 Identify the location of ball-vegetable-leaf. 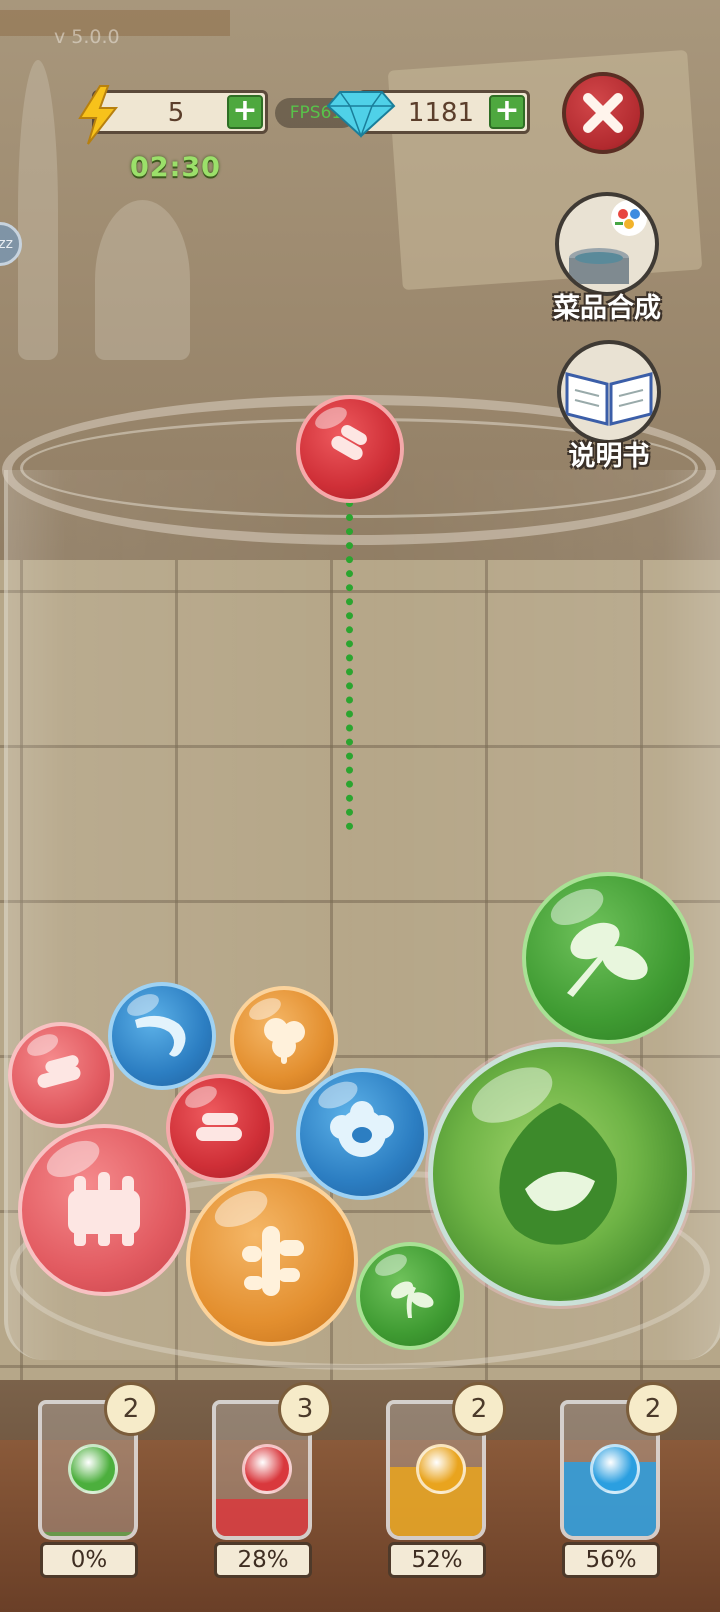
(560, 1174).